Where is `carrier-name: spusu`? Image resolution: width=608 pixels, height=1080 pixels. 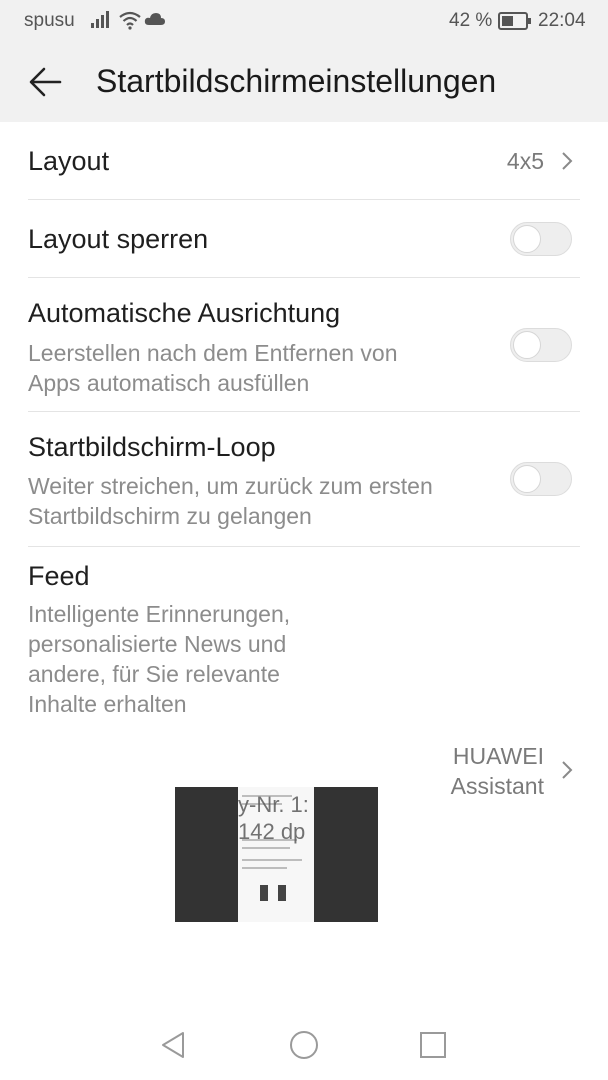
carrier-name: spusu is located at coordinates (49, 20).